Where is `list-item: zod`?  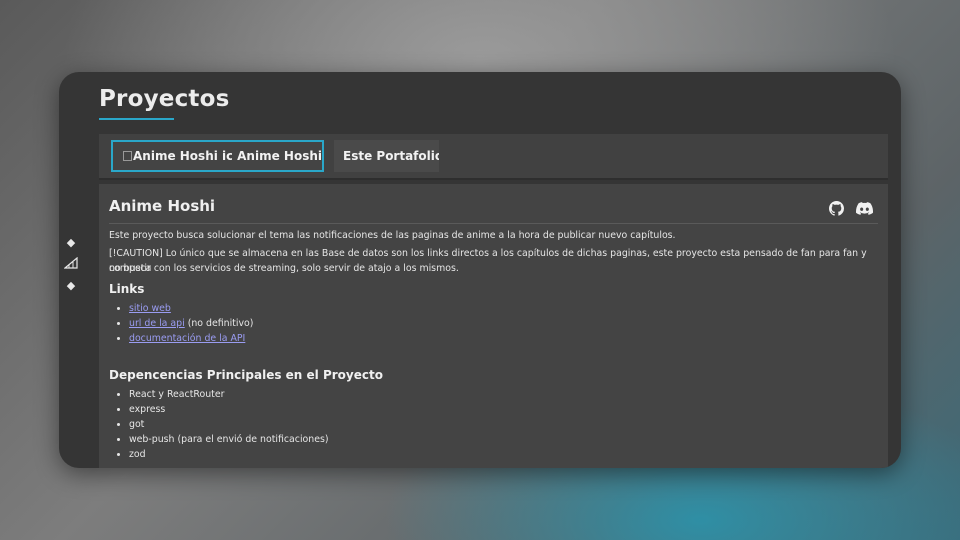 list-item: zod is located at coordinates (229, 454).